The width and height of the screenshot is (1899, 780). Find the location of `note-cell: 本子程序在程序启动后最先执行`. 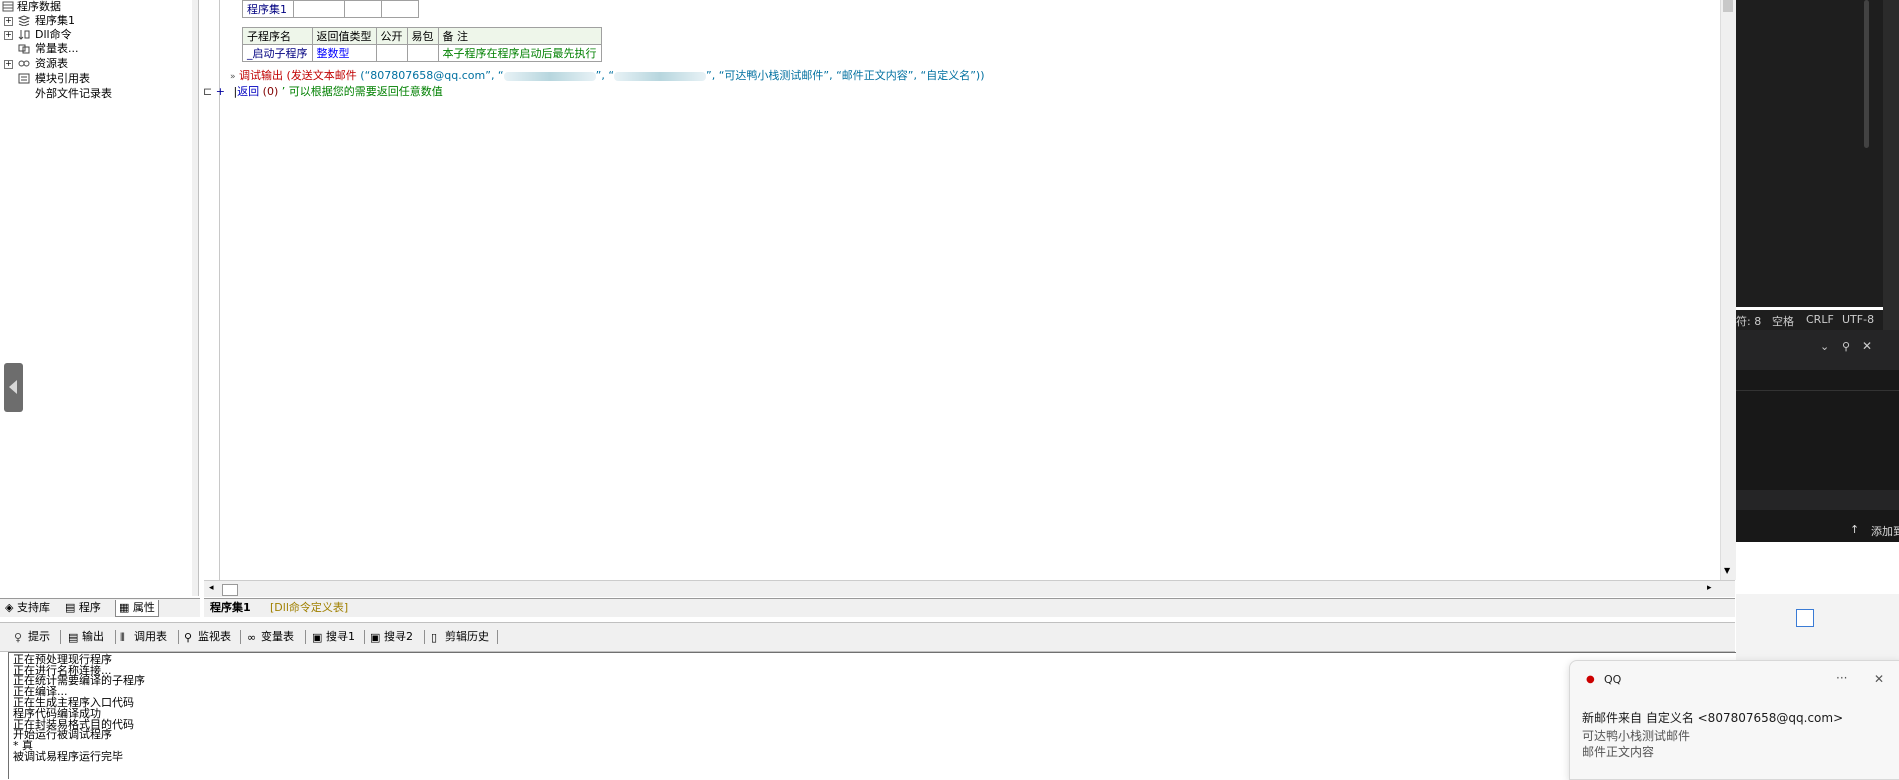

note-cell: 本子程序在程序启动后最先执行 is located at coordinates (519, 53).